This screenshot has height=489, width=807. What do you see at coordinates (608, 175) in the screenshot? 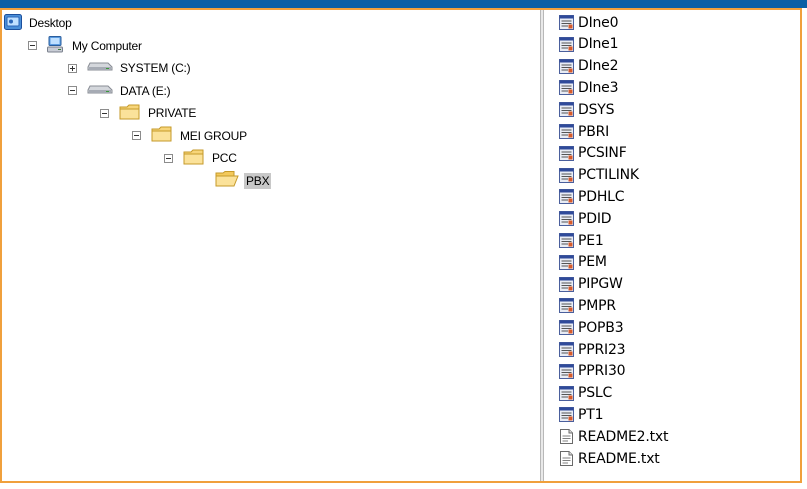
I see `file-name: PCTILINK` at bounding box center [608, 175].